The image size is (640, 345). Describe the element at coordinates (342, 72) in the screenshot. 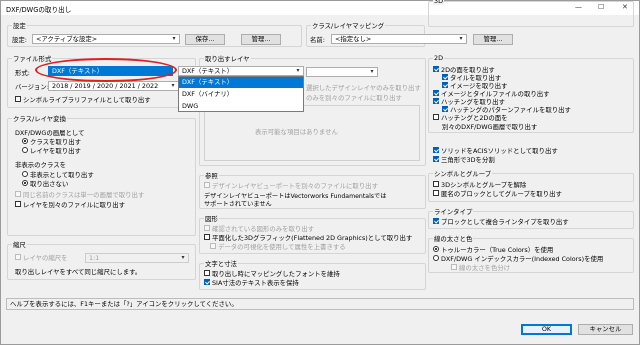

I see `layer-select-dropdown: ▾` at that location.